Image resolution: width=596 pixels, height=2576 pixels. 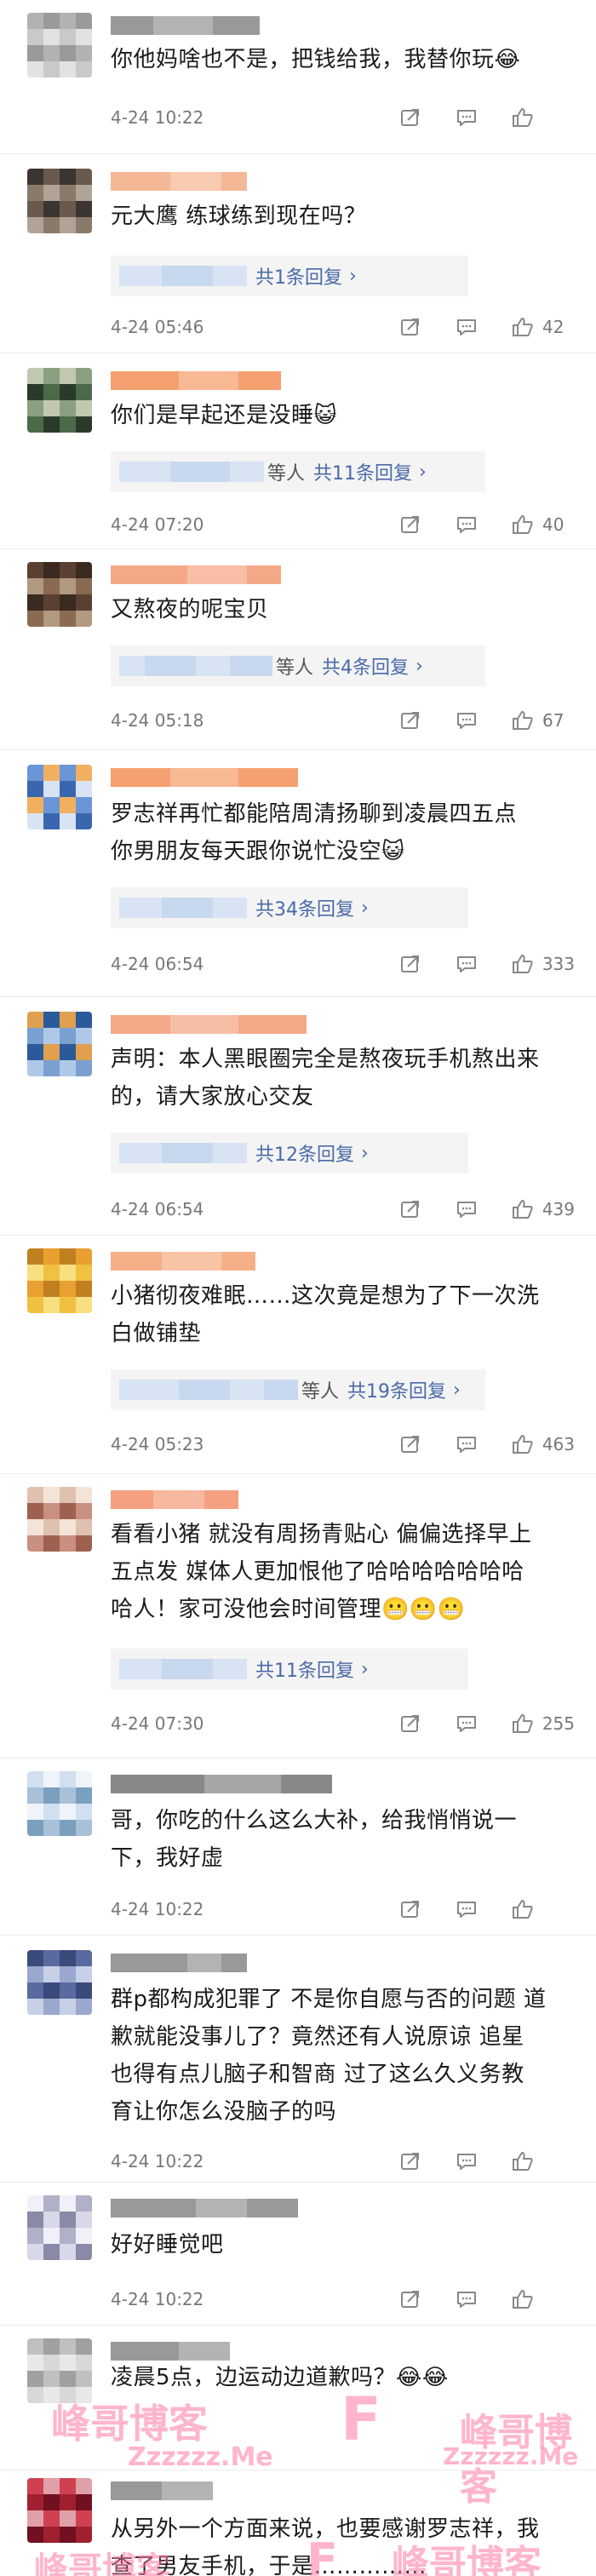 I want to click on replies-box: 共1条回复 ›, so click(x=289, y=275).